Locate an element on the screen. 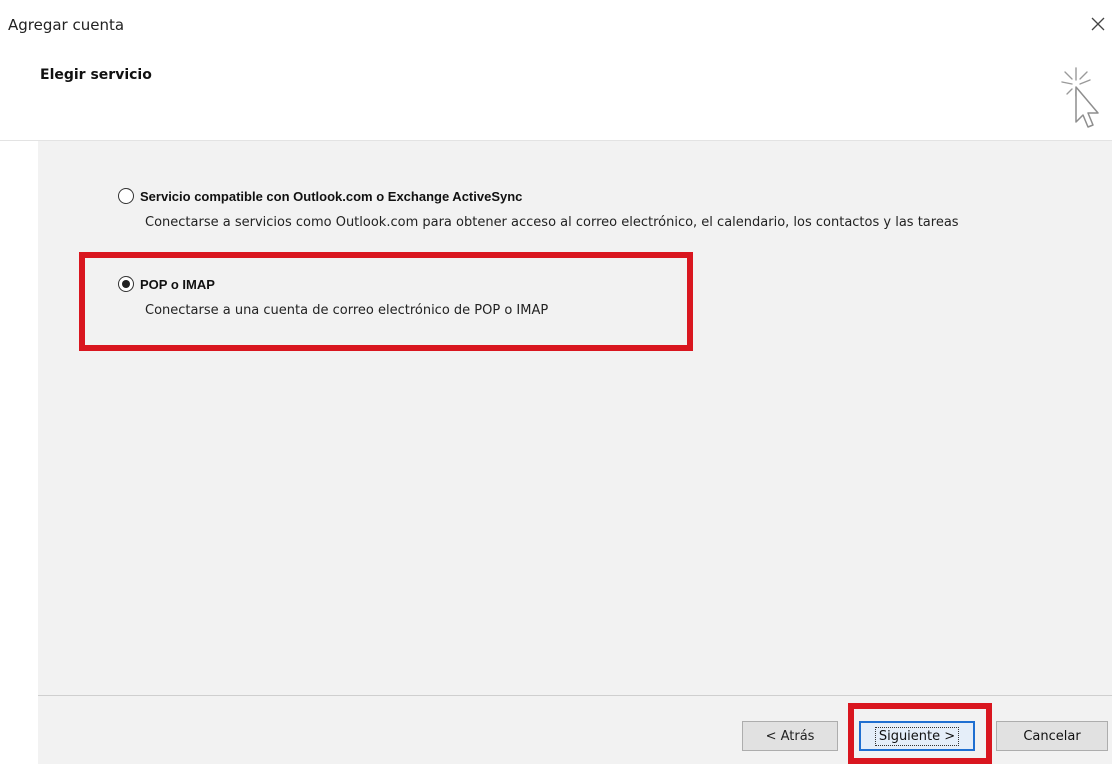 This screenshot has width=1112, height=764. close-button is located at coordinates (1098, 24).